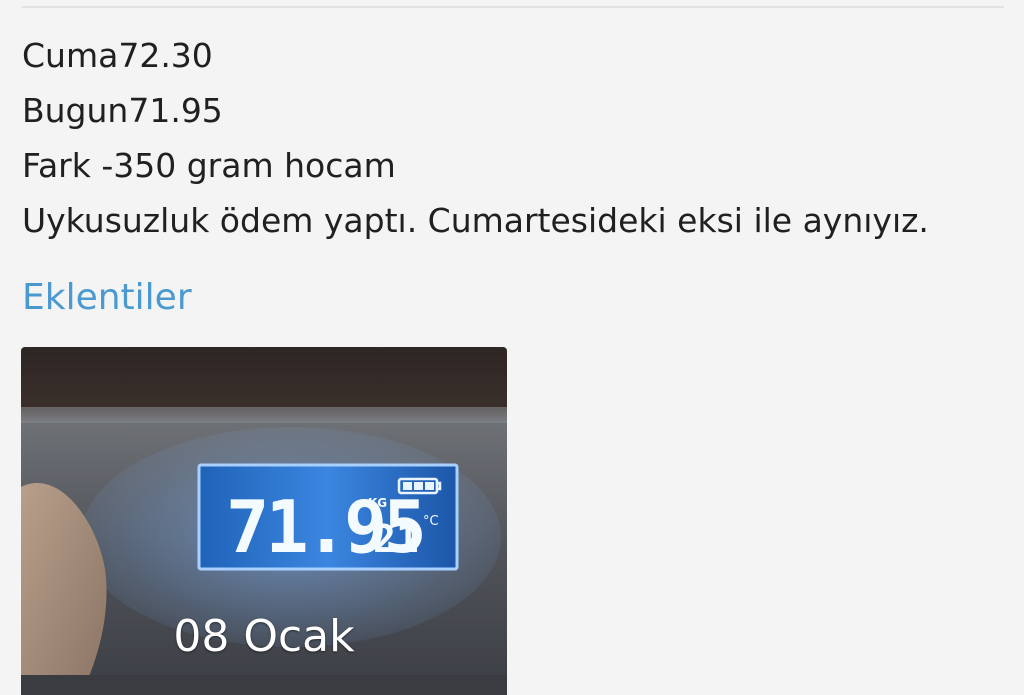  Describe the element at coordinates (107, 297) in the screenshot. I see `attachments-title: Eklentiler` at that location.